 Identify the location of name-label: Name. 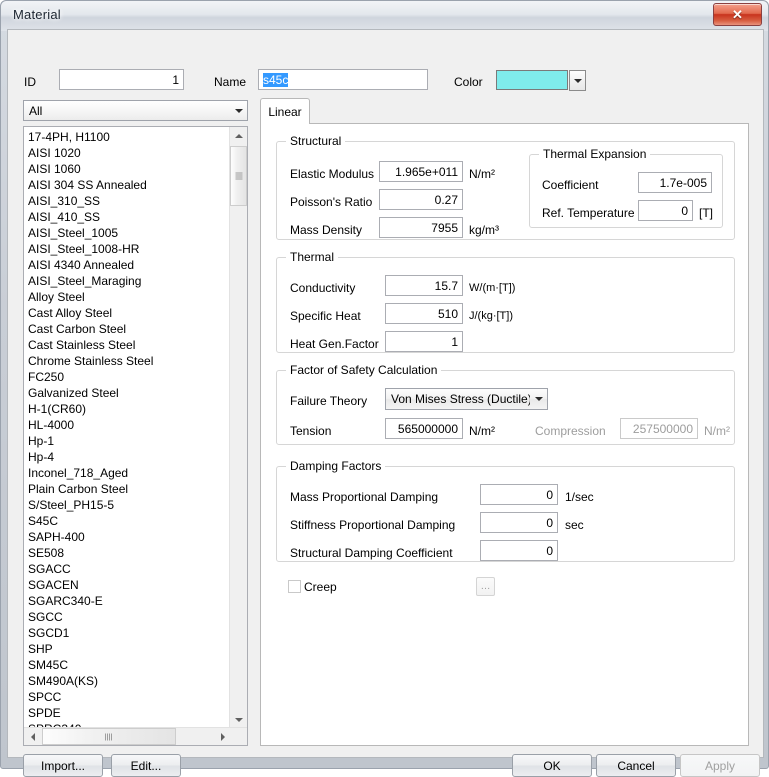
(230, 82).